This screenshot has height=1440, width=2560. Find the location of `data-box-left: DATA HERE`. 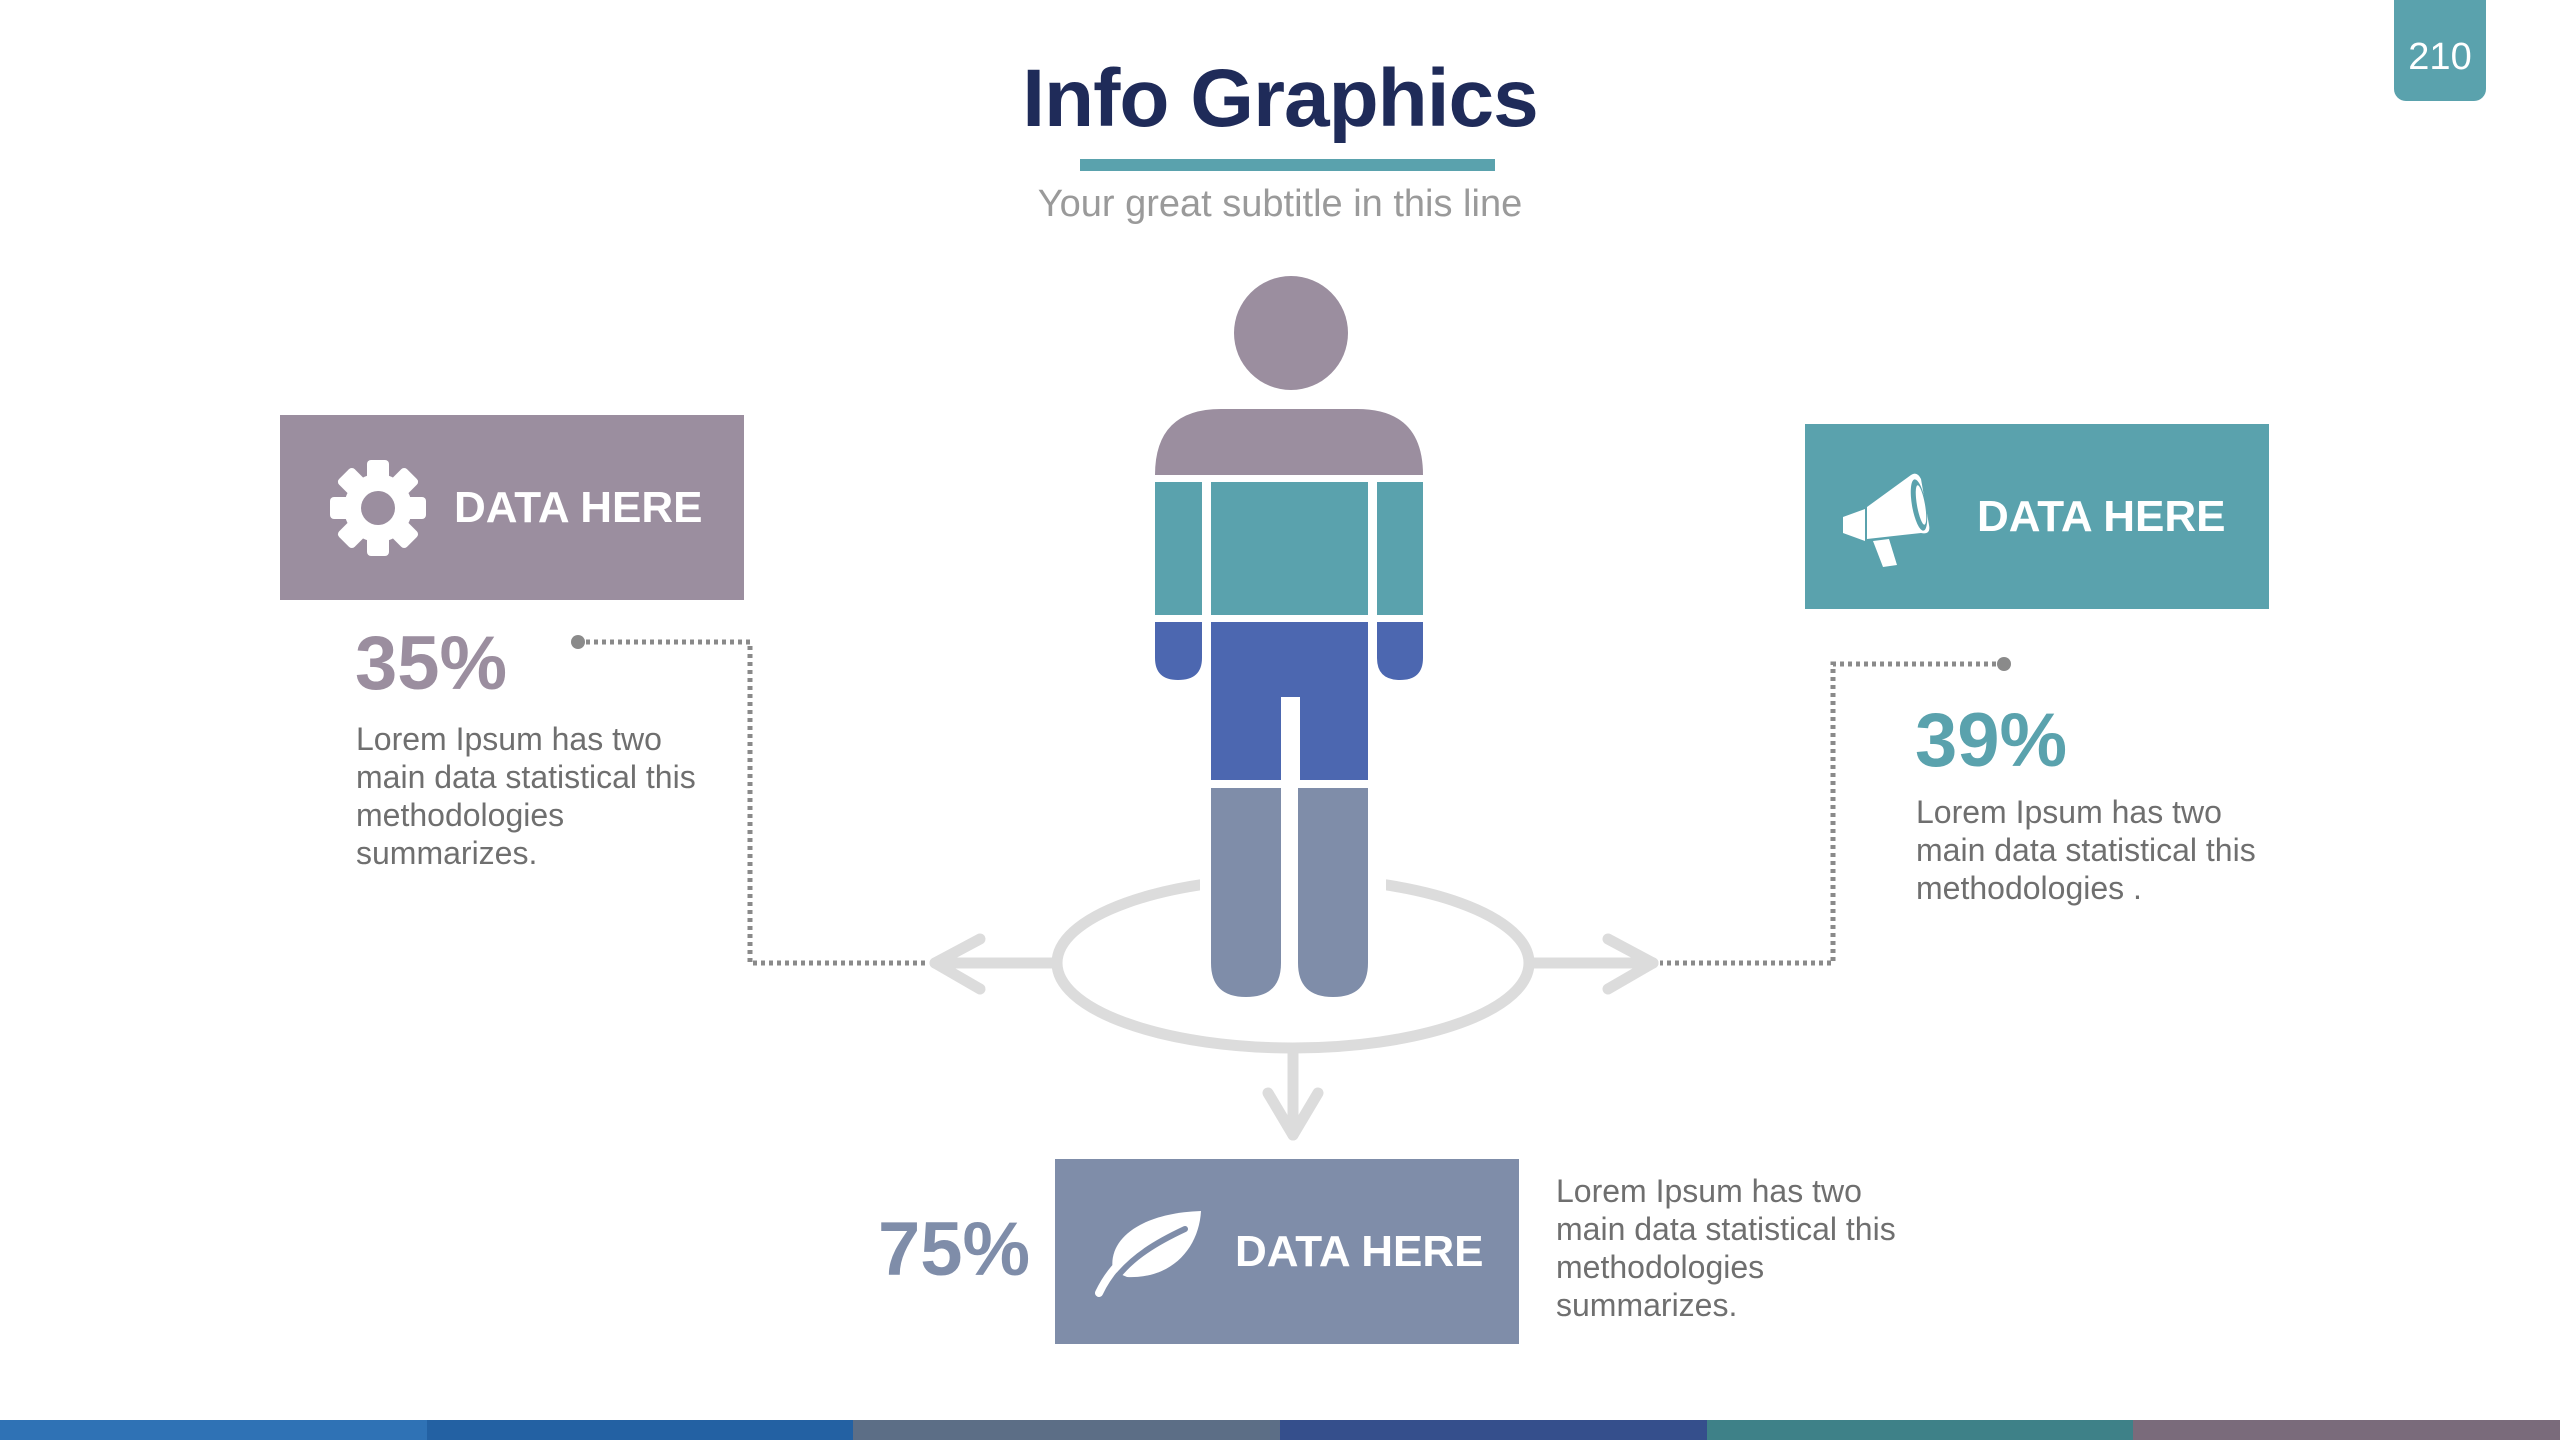

data-box-left: DATA HERE is located at coordinates (512, 507).